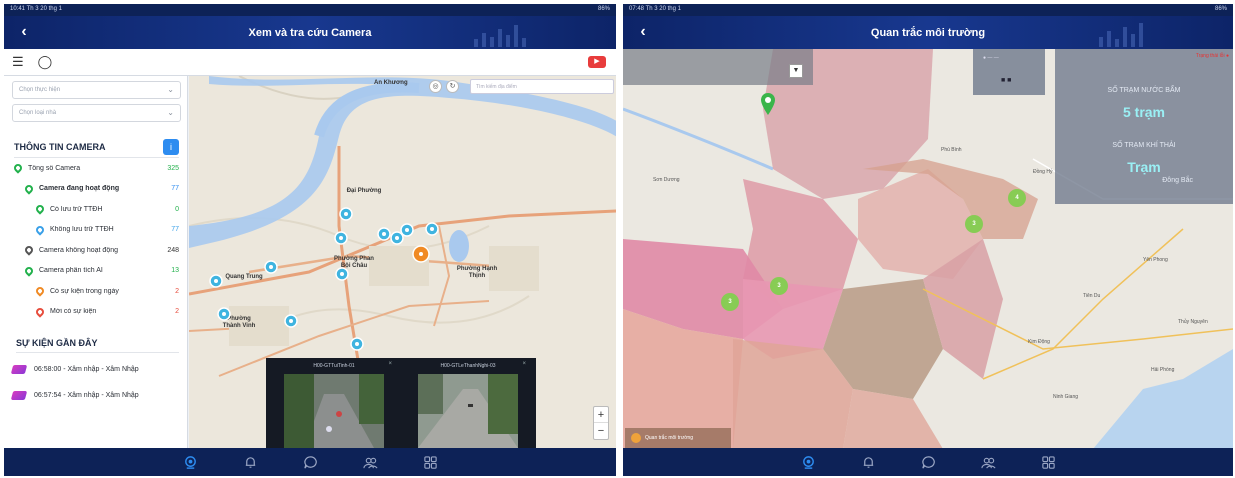  Describe the element at coordinates (170, 112) in the screenshot. I see `chevron-down-icon: ⌄` at that location.